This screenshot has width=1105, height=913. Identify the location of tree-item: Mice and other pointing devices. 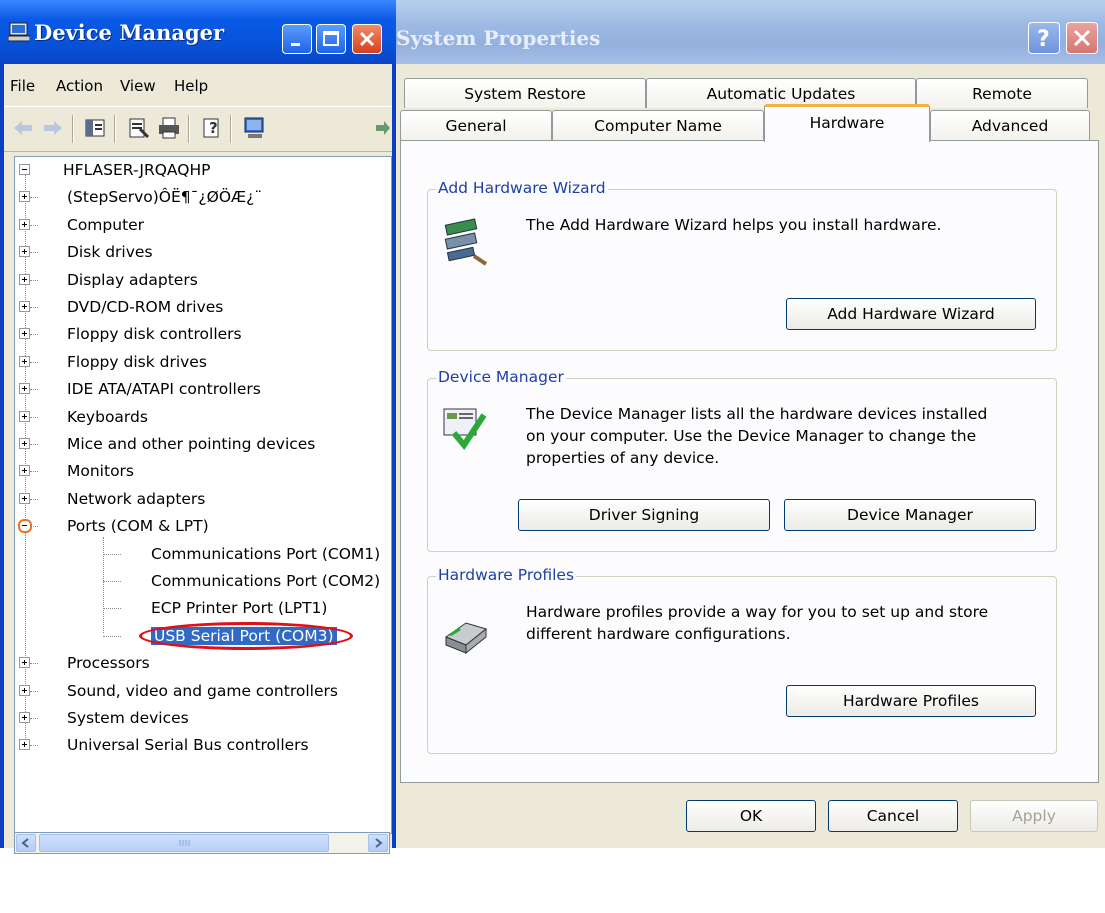
(203, 446).